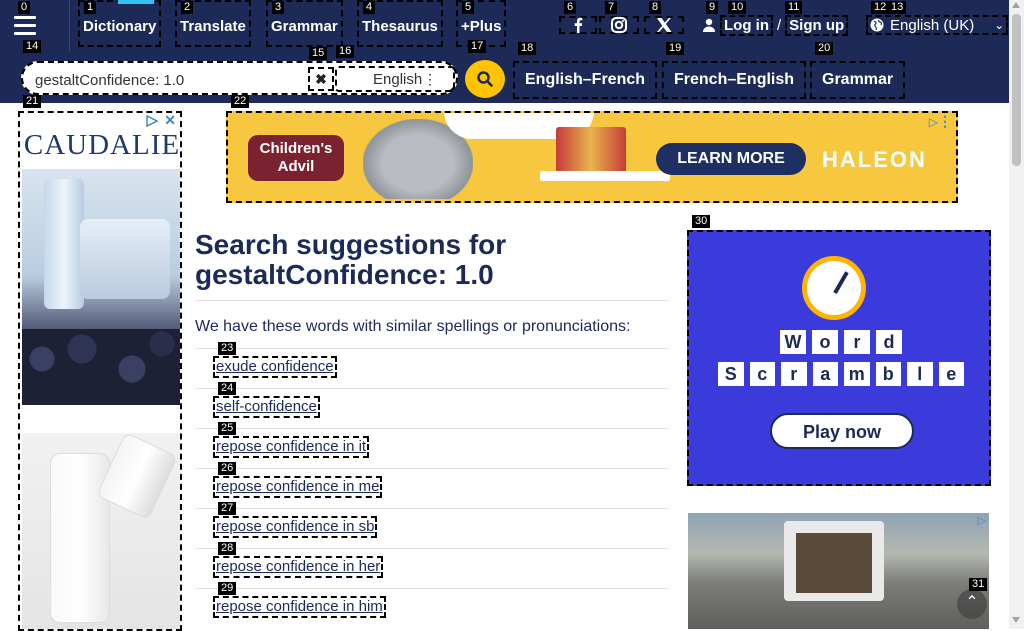 The image size is (1024, 631). What do you see at coordinates (432, 448) in the screenshot?
I see `list-item: repose confidence in it` at bounding box center [432, 448].